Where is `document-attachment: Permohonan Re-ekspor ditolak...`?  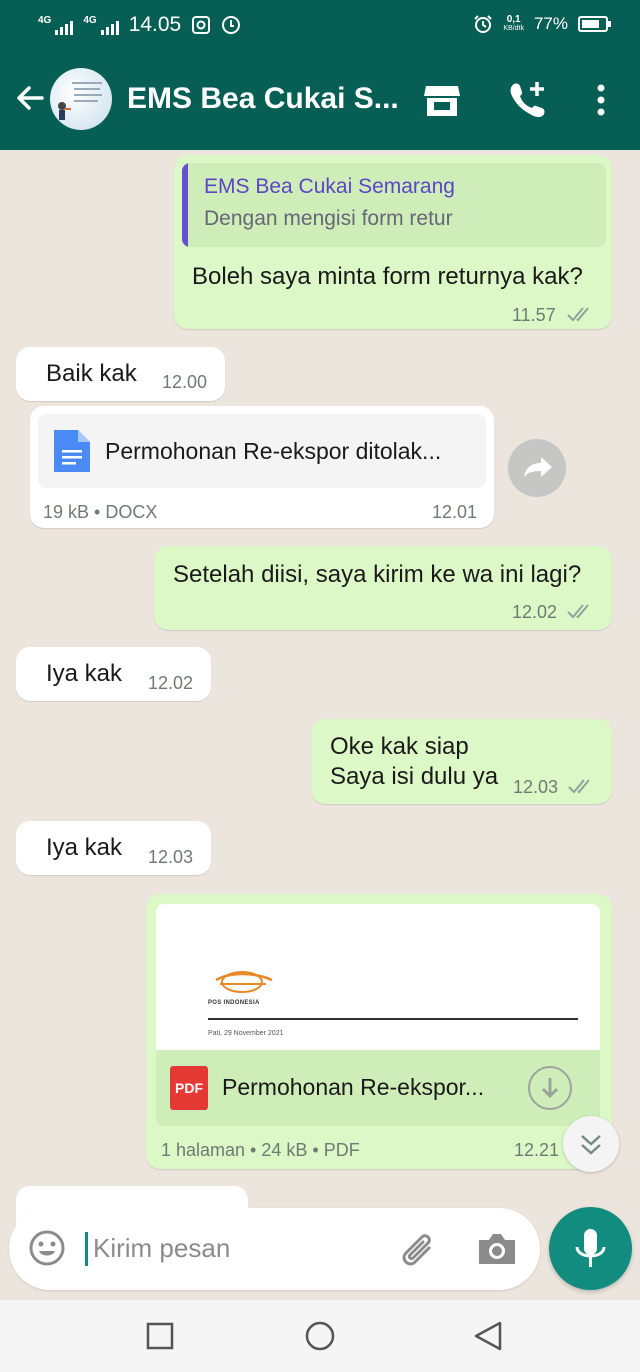
document-attachment: Permohonan Re-ekspor ditolak... is located at coordinates (262, 451).